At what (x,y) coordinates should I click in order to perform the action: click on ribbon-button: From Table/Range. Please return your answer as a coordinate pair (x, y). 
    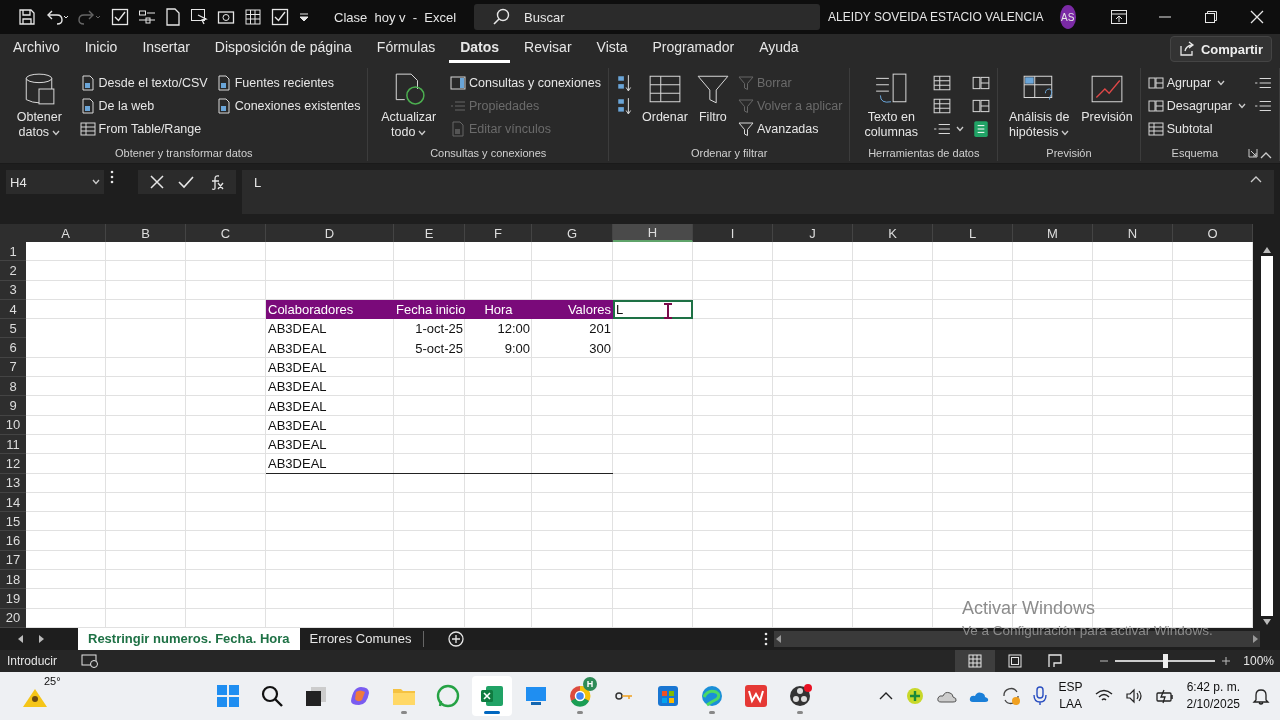
    Looking at the image, I should click on (143, 129).